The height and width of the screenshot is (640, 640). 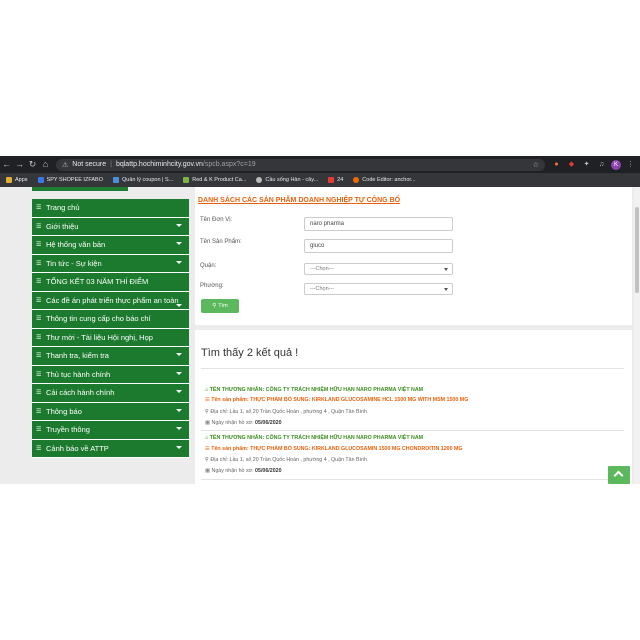 I want to click on extension-icon: ◆, so click(x=571, y=164).